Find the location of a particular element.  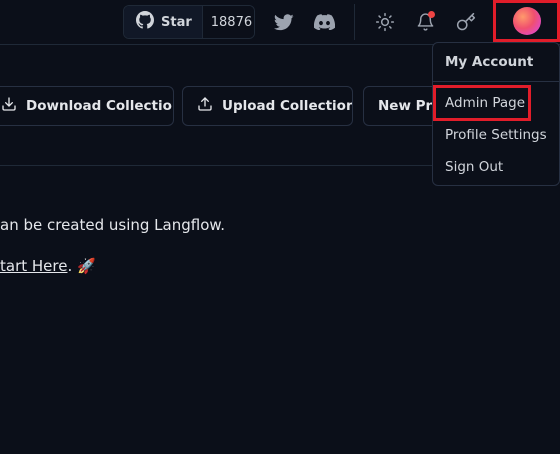

download-collection-button: Download Collection is located at coordinates (87, 106).